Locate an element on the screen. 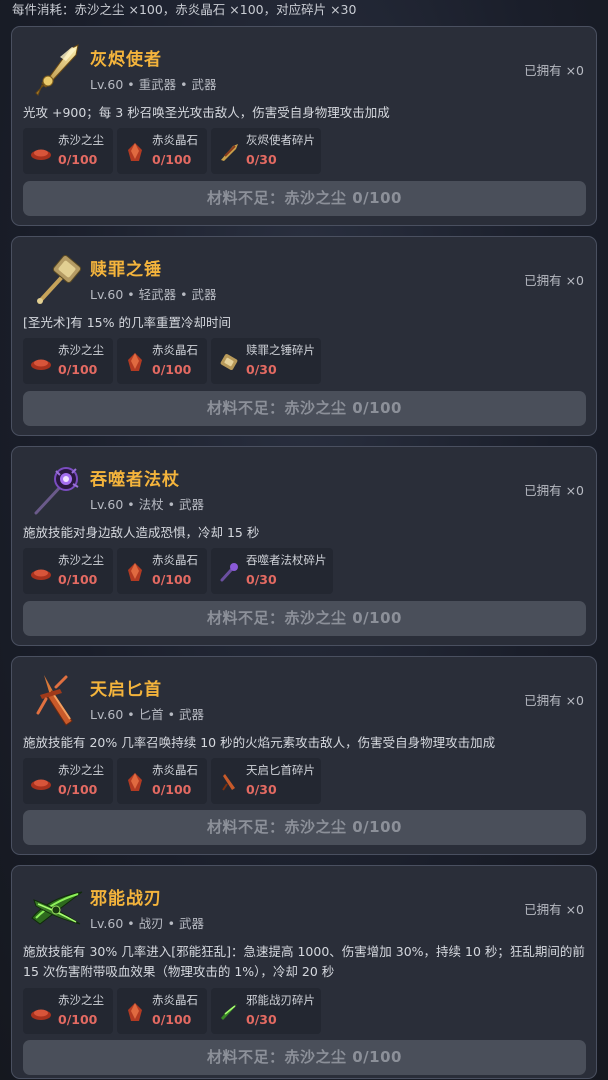 The width and height of the screenshot is (608, 1080). weapon-meta: Lv.60 • 重武器 • 武器 is located at coordinates (153, 84).